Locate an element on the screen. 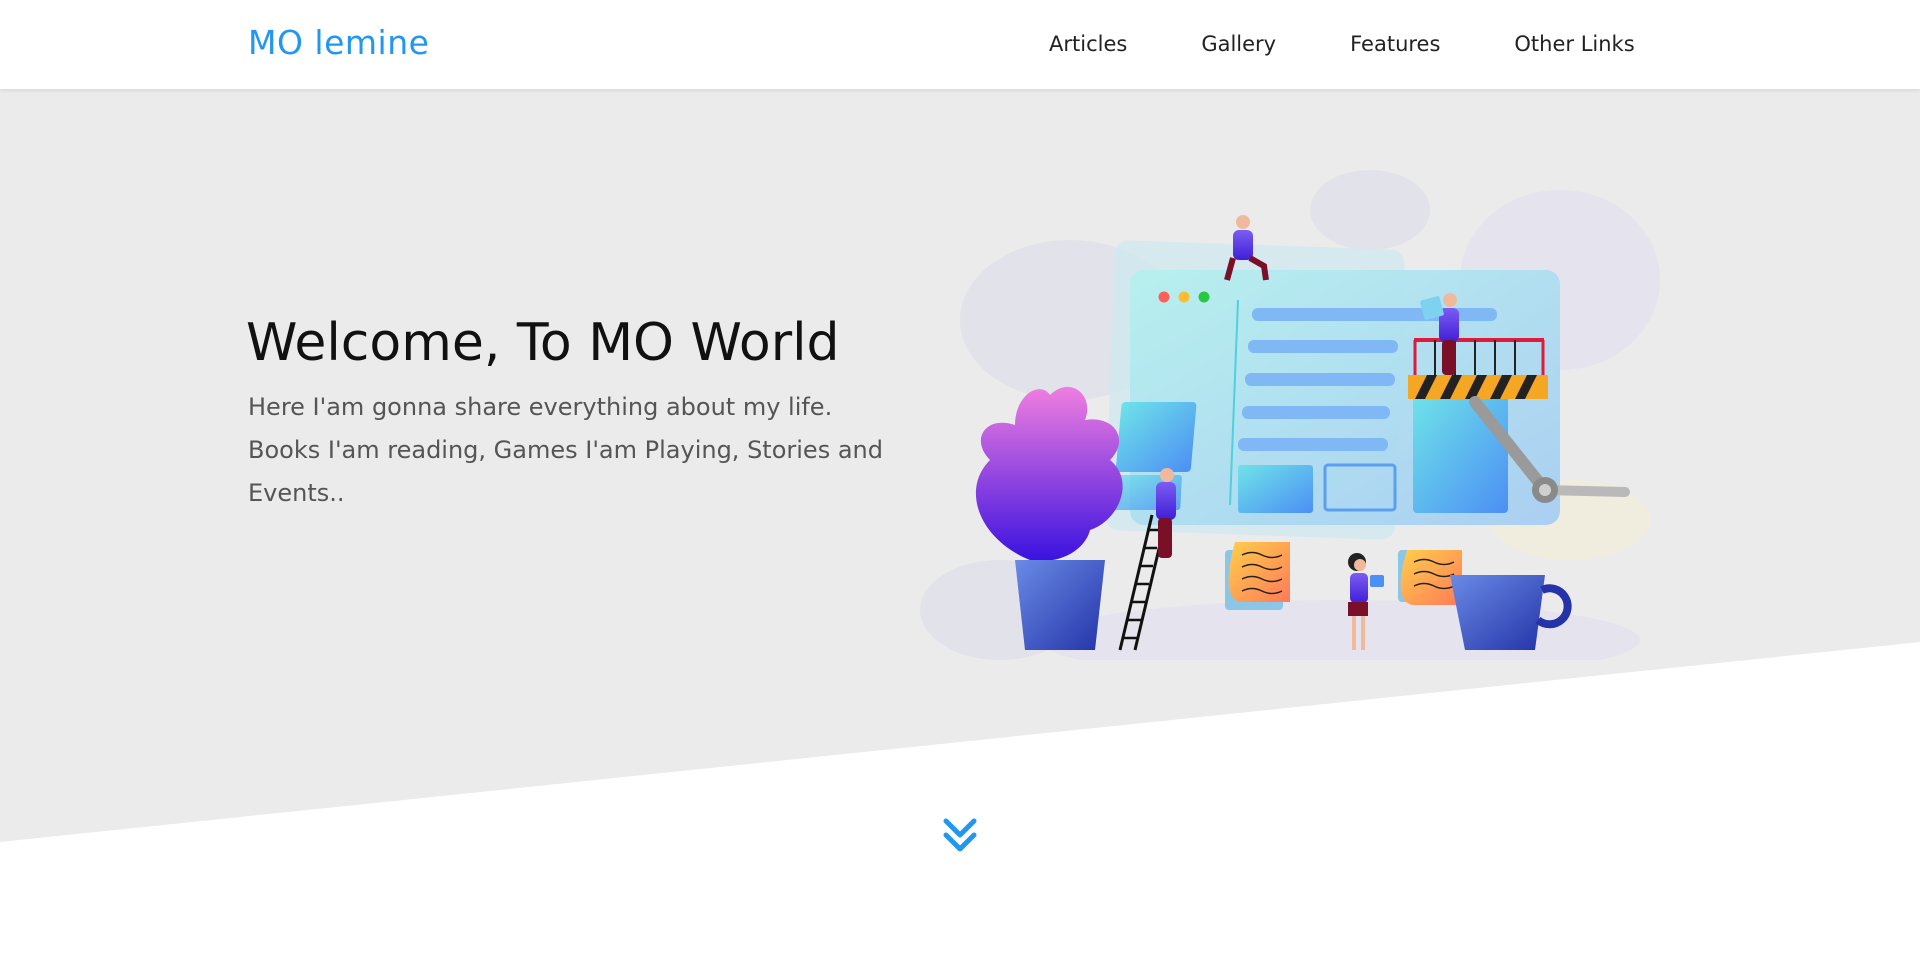 This screenshot has width=1920, height=978. site-logo: MO lemine is located at coordinates (338, 42).